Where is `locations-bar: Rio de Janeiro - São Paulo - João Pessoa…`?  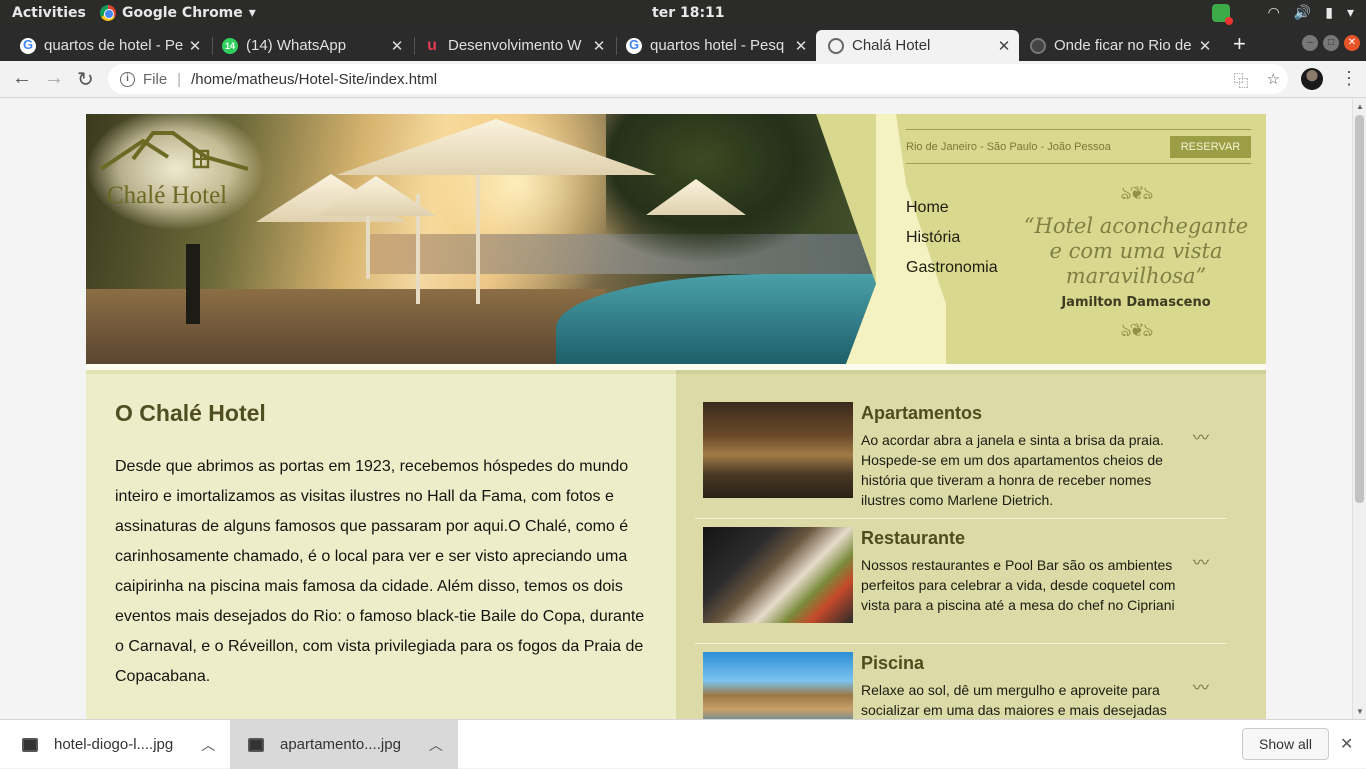
locations-bar: Rio de Janeiro - São Paulo - João Pessoa… is located at coordinates (1078, 146).